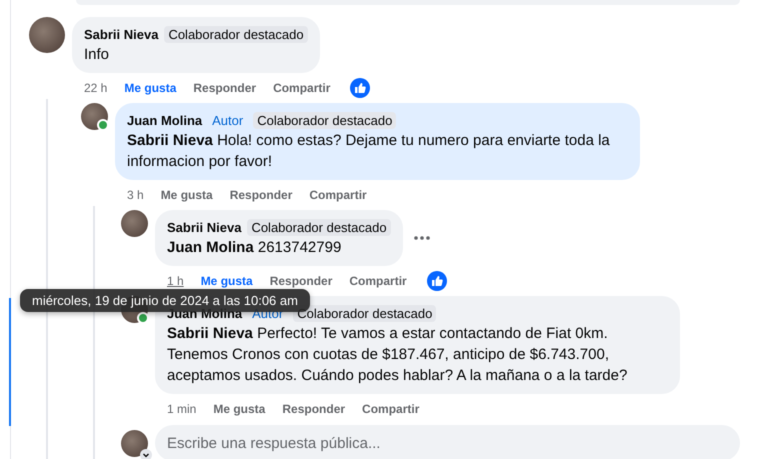 Image resolution: width=760 pixels, height=459 pixels. I want to click on author-label: Autor, so click(227, 120).